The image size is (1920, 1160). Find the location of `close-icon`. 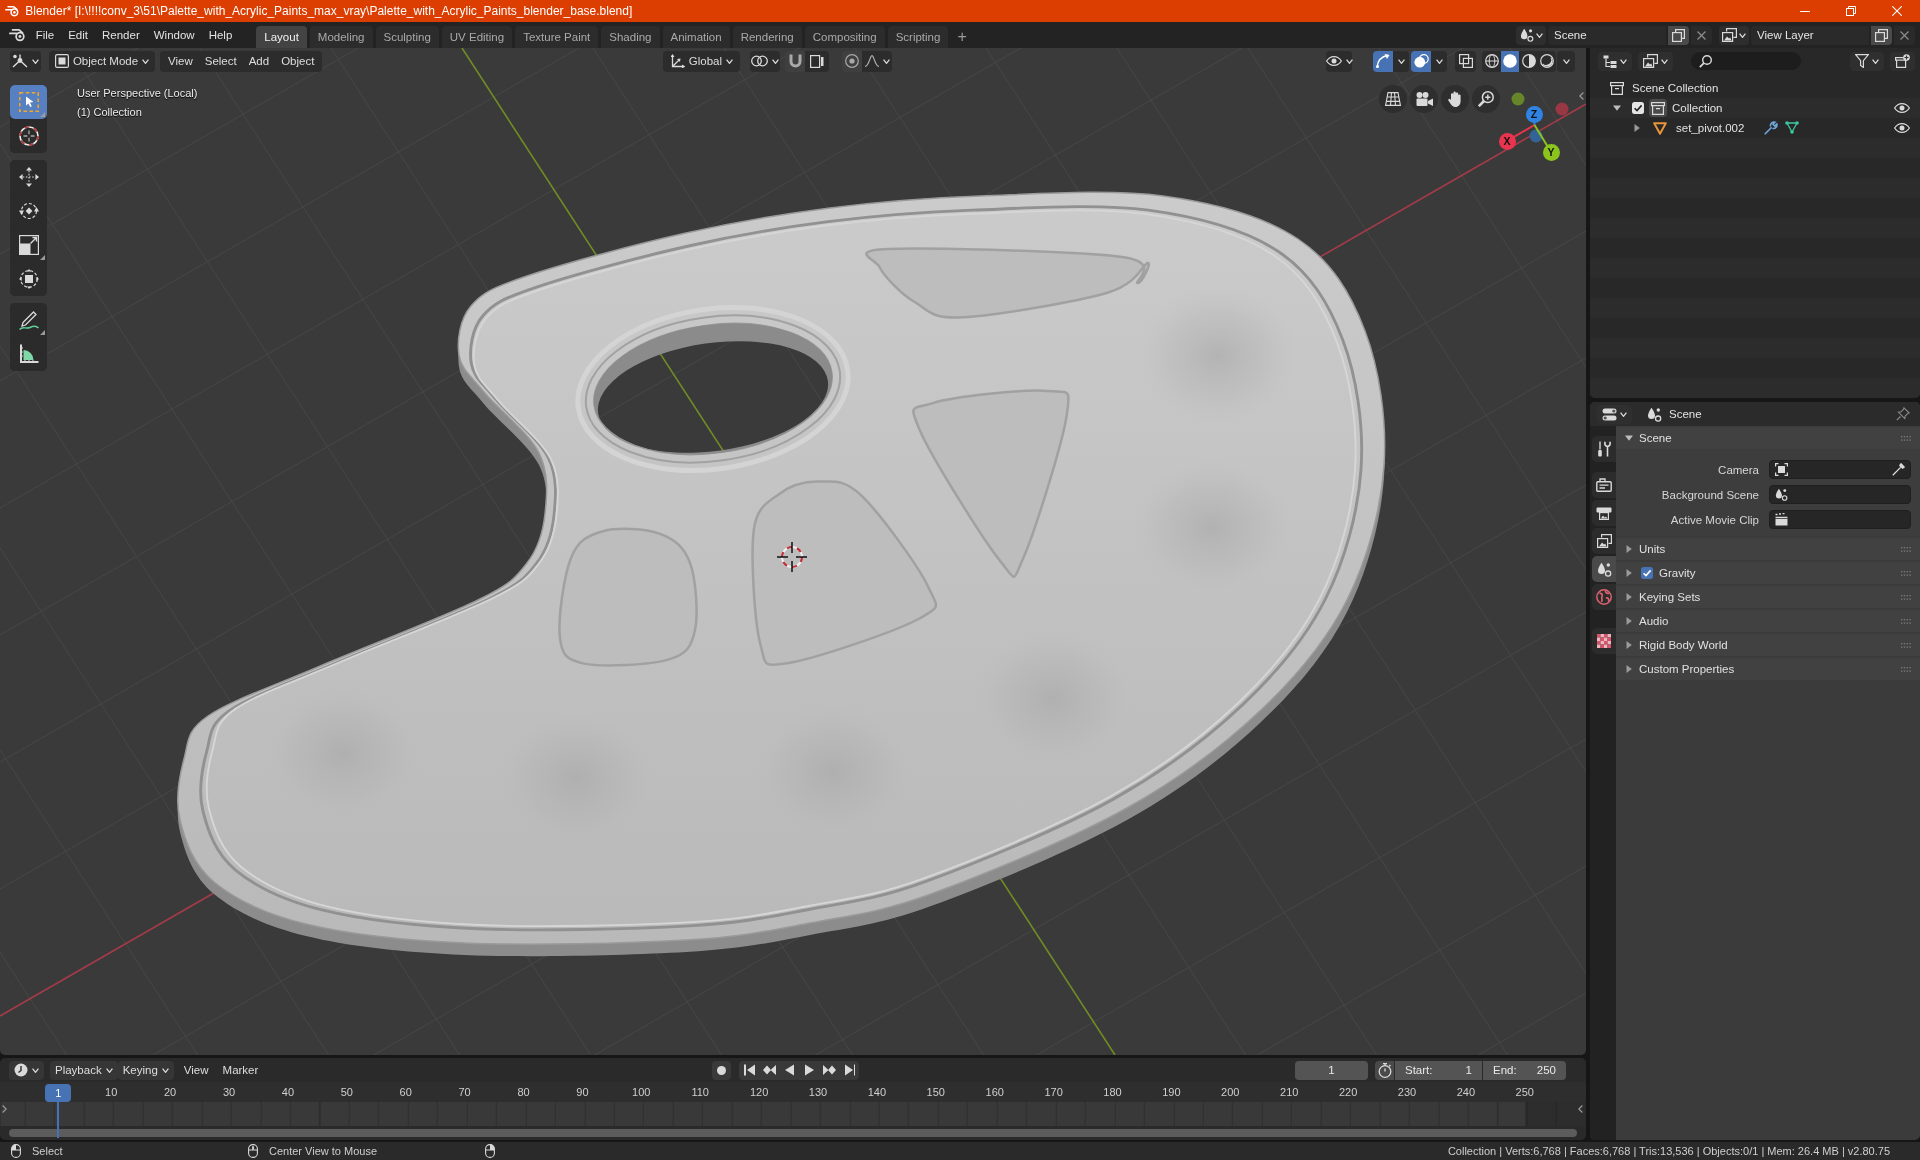

close-icon is located at coordinates (1897, 11).